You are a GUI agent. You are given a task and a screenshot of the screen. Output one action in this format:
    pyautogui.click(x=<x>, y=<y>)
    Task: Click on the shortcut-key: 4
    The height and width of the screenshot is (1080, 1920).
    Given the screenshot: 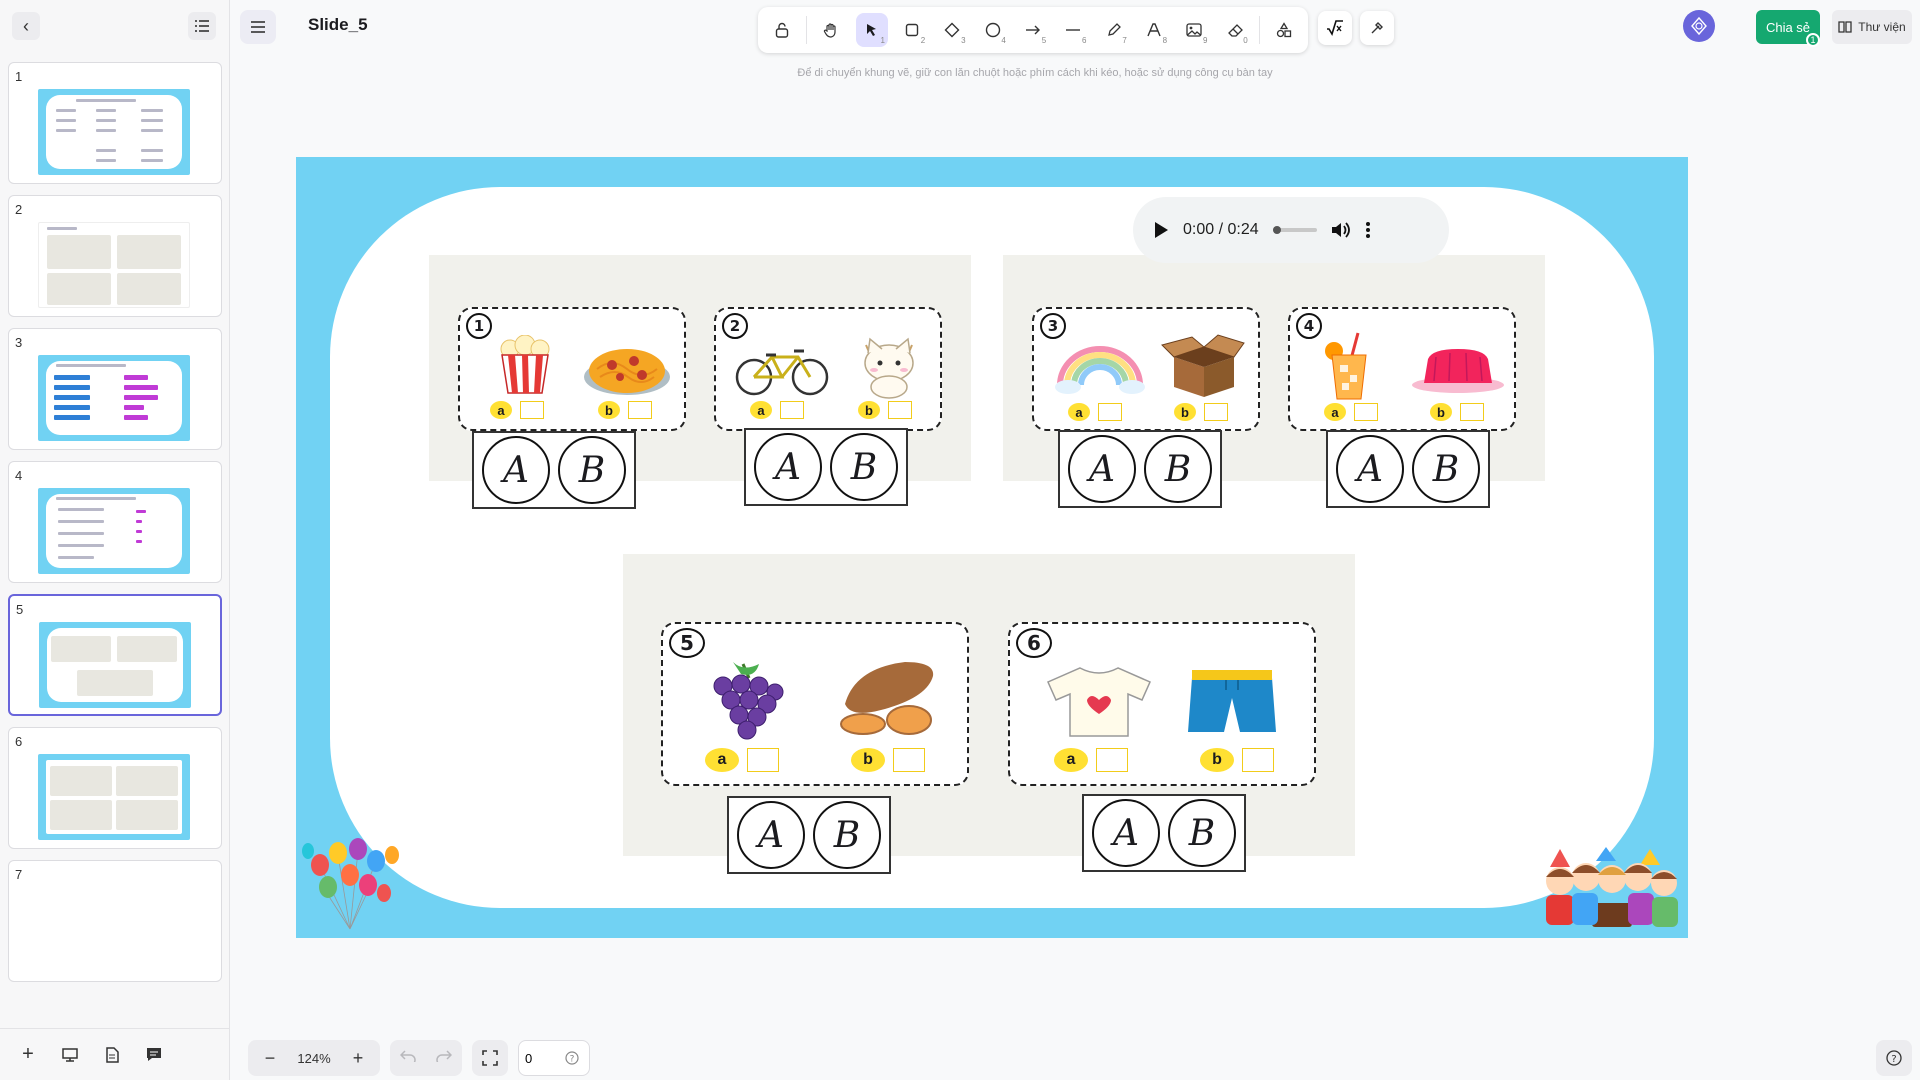 What is the action you would take?
    pyautogui.click(x=1003, y=40)
    